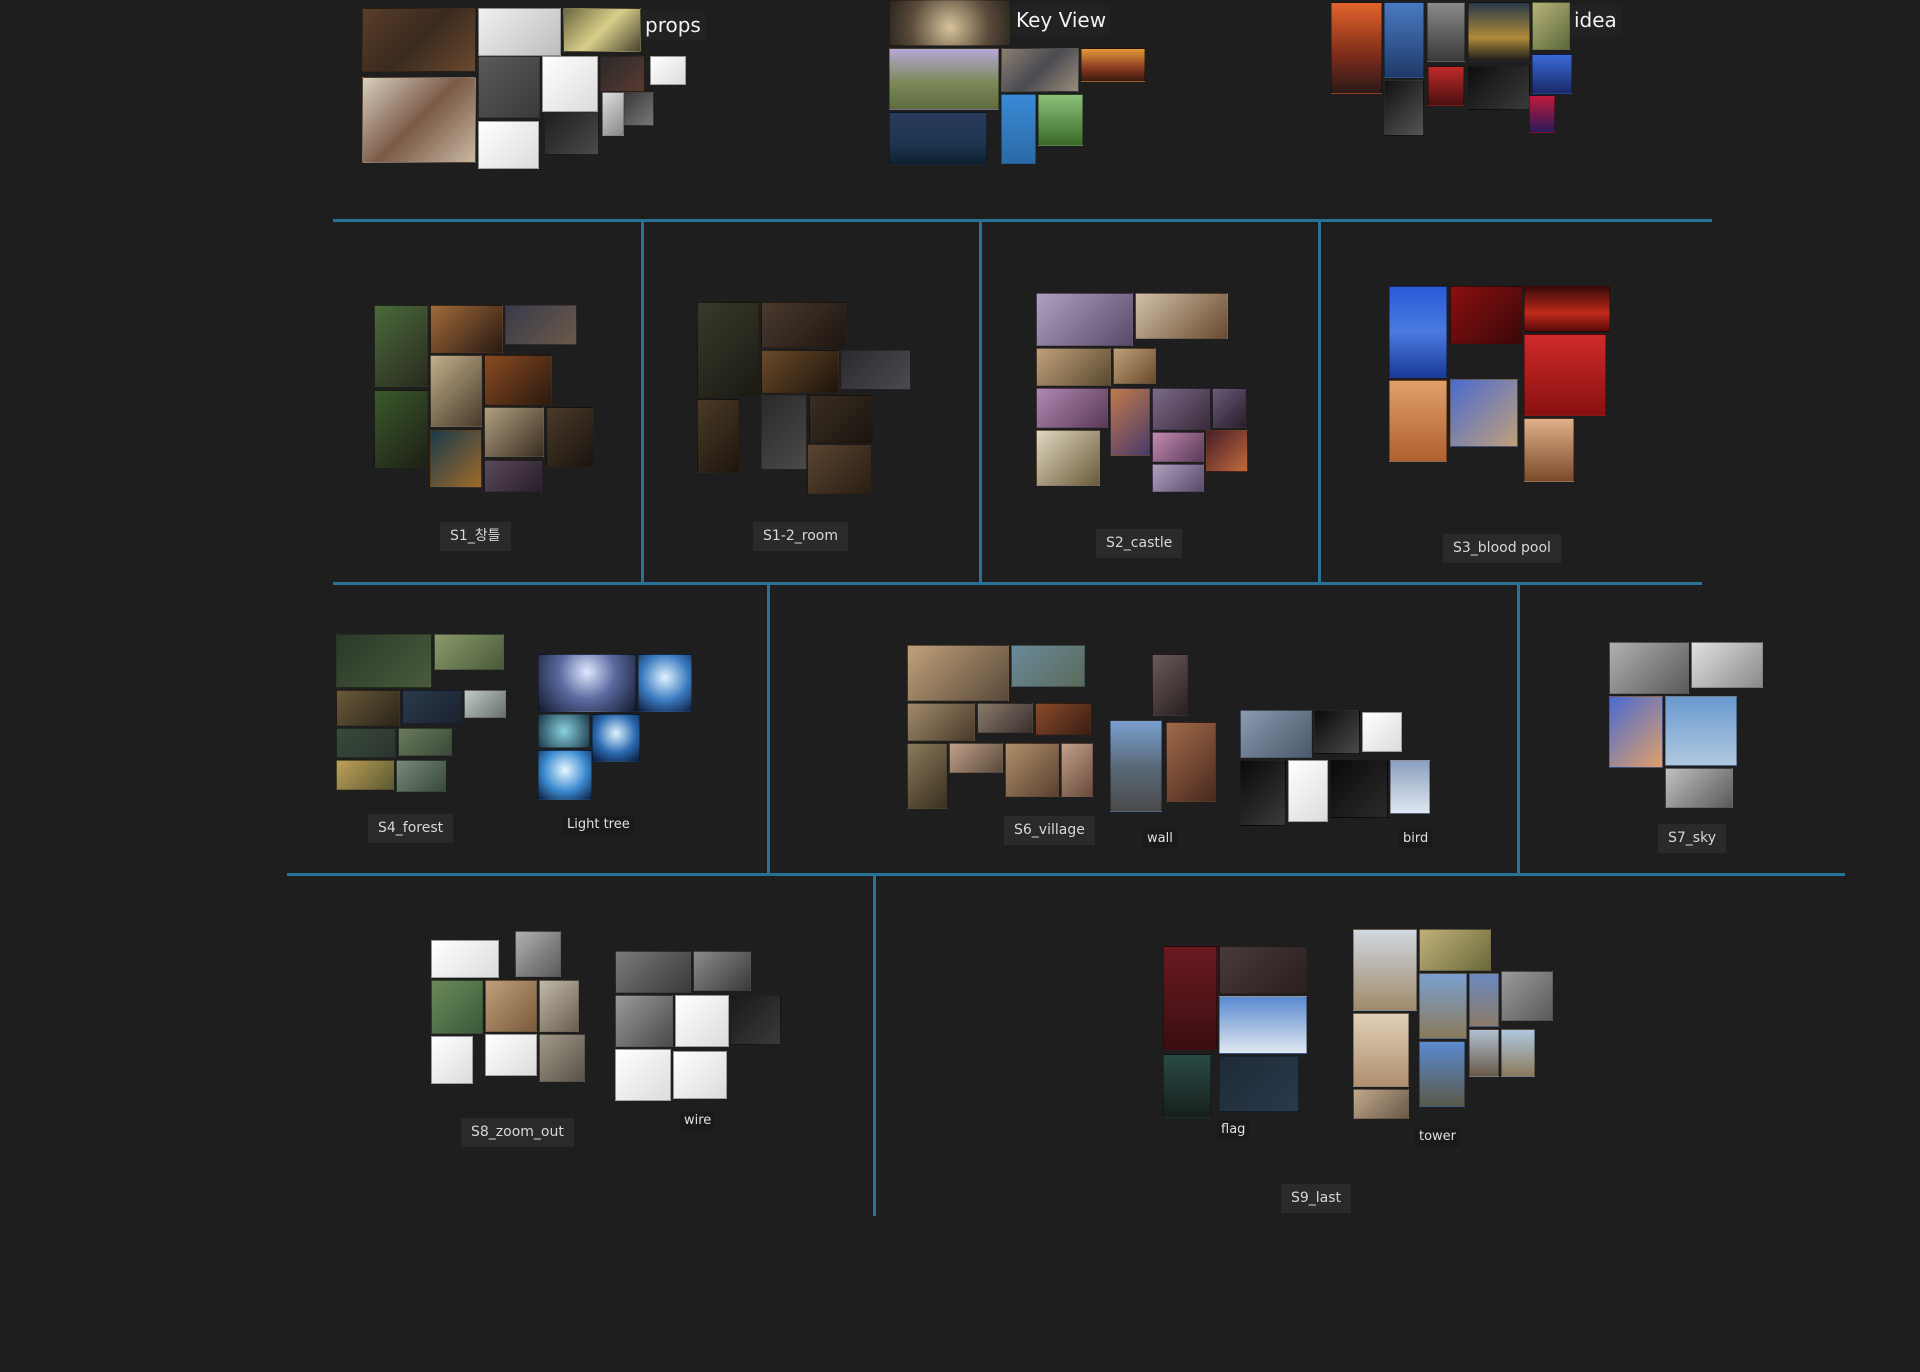 Image resolution: width=1920 pixels, height=1372 pixels. I want to click on scene-label-s1: S1_창틀, so click(475, 536).